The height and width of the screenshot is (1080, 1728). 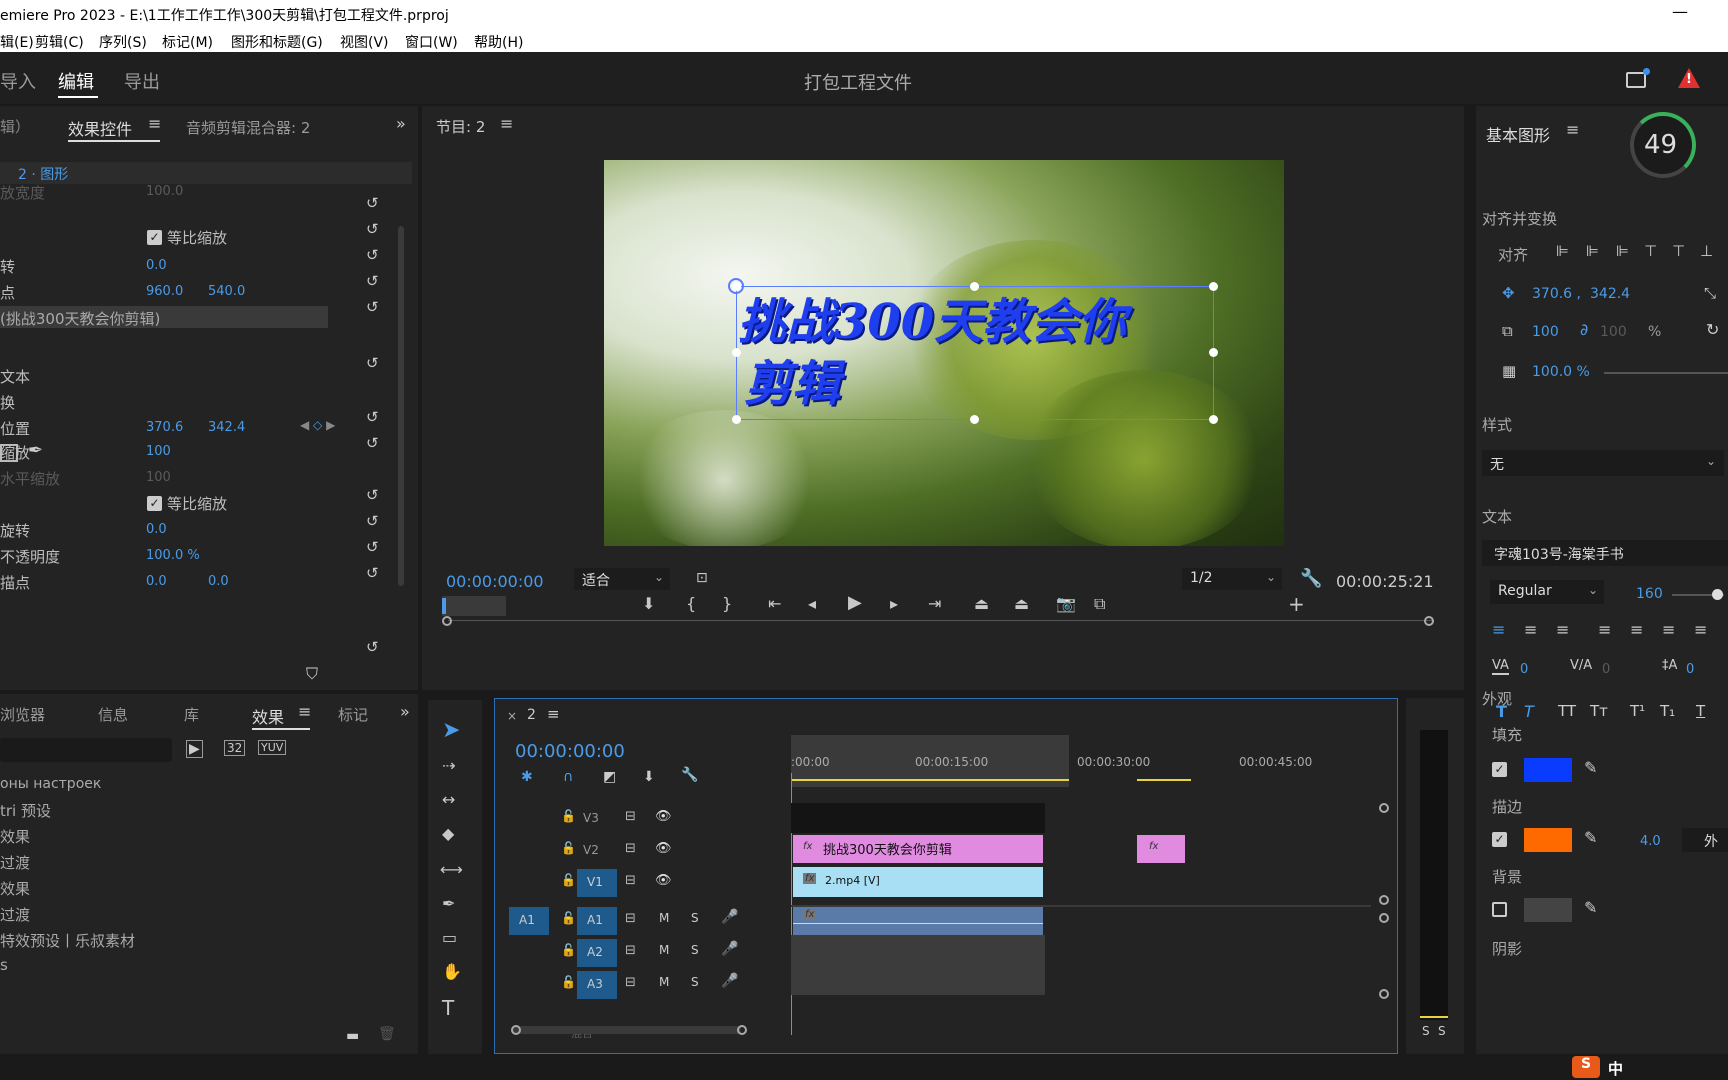 What do you see at coordinates (944, 353) in the screenshot?
I see `video-frame: 挑战300天教会你 剪辑` at bounding box center [944, 353].